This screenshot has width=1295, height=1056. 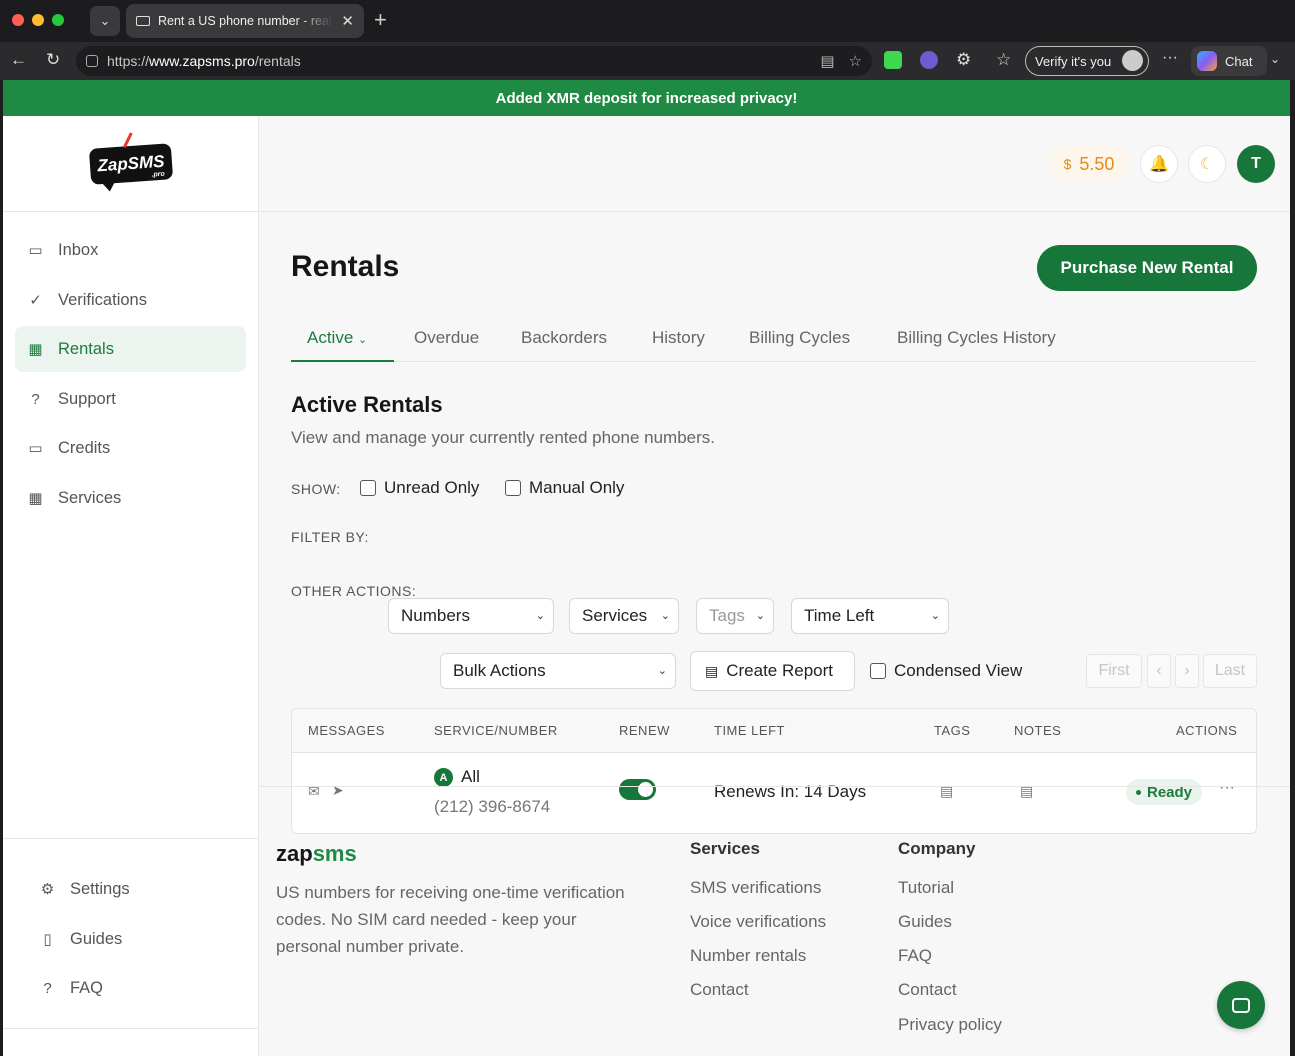 What do you see at coordinates (712, 670) in the screenshot?
I see `document-icon: ▤` at bounding box center [712, 670].